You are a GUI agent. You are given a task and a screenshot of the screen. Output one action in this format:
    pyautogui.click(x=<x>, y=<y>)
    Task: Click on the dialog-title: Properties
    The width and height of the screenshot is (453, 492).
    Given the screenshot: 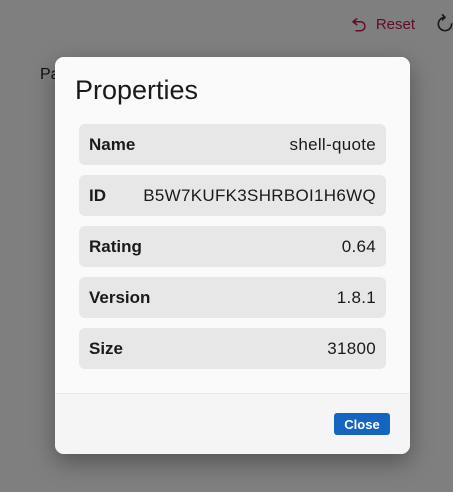 What is the action you would take?
    pyautogui.click(x=137, y=90)
    